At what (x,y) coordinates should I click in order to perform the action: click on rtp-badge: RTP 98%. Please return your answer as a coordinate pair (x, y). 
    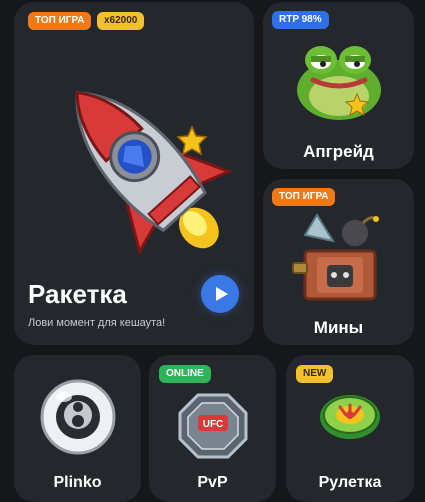
    Looking at the image, I should click on (300, 20).